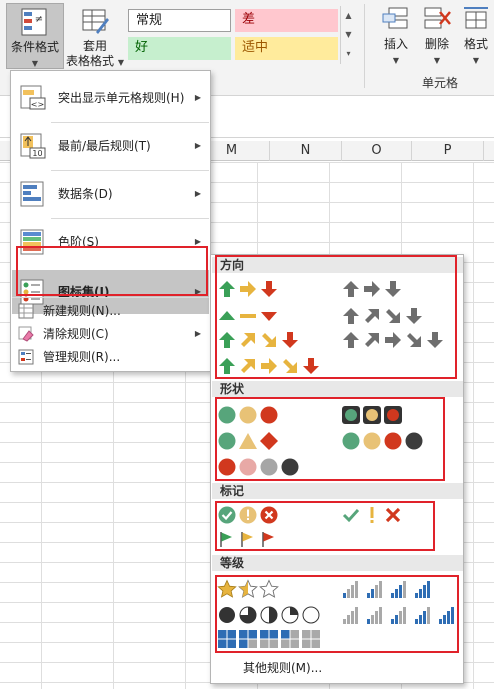 Image resolution: width=494 pixels, height=689 pixels. What do you see at coordinates (37, 153) in the screenshot?
I see `svg-text: 10` at bounding box center [37, 153].